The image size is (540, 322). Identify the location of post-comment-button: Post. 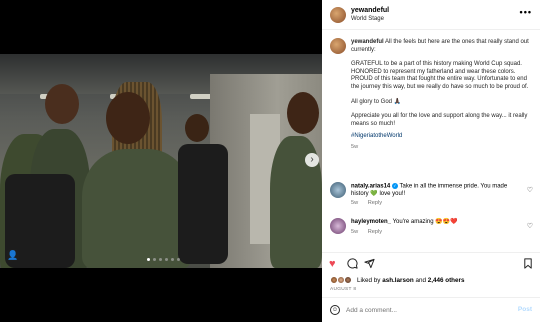
(525, 309).